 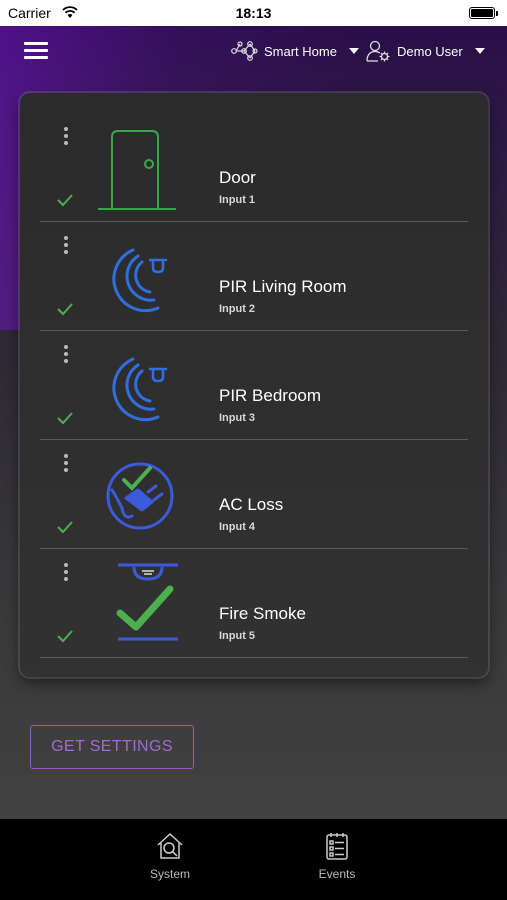 What do you see at coordinates (237, 636) in the screenshot?
I see `input-number: Input 5` at bounding box center [237, 636].